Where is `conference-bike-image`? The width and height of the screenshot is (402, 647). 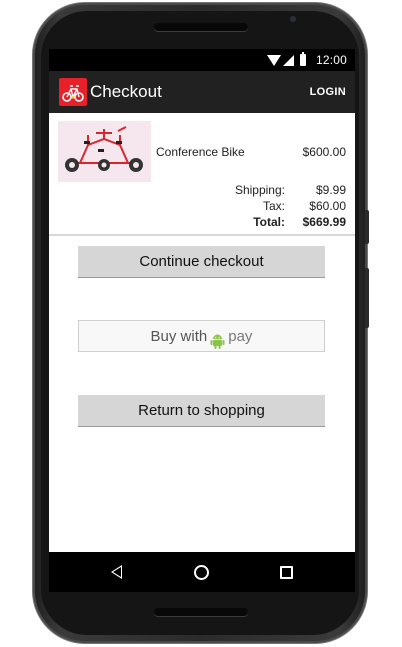 conference-bike-image is located at coordinates (104, 151).